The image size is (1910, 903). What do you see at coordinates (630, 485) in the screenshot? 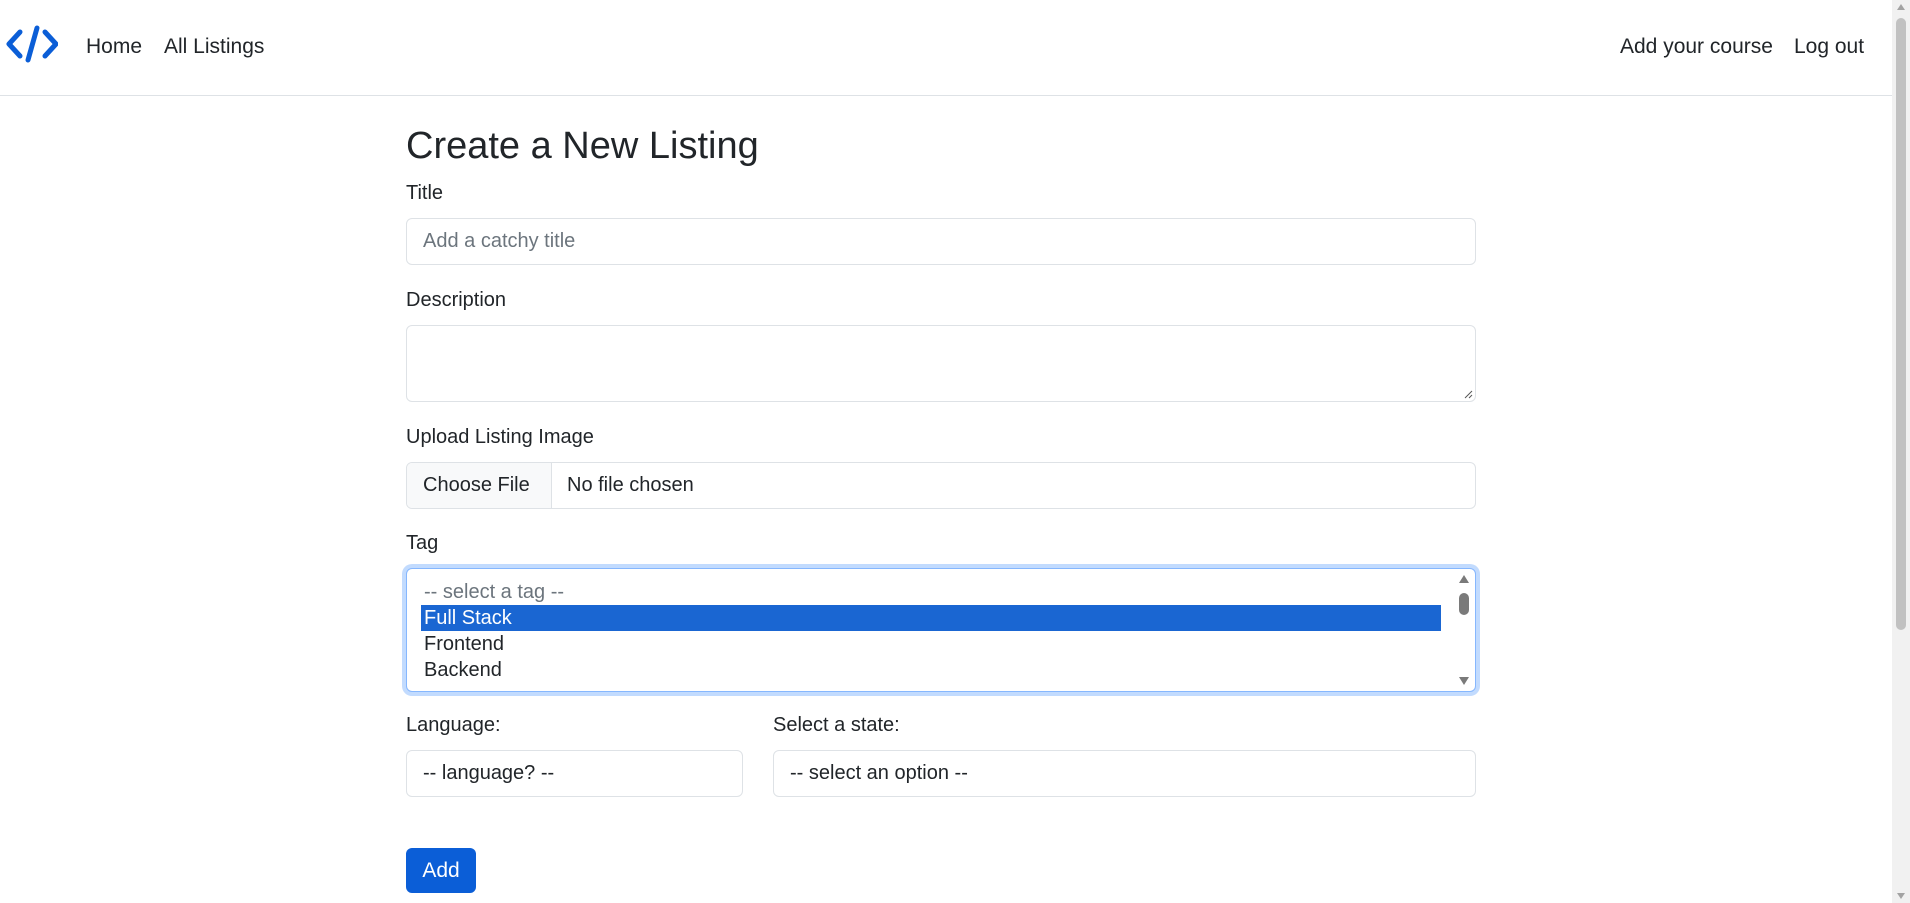
I see `file-status: No file chosen` at bounding box center [630, 485].